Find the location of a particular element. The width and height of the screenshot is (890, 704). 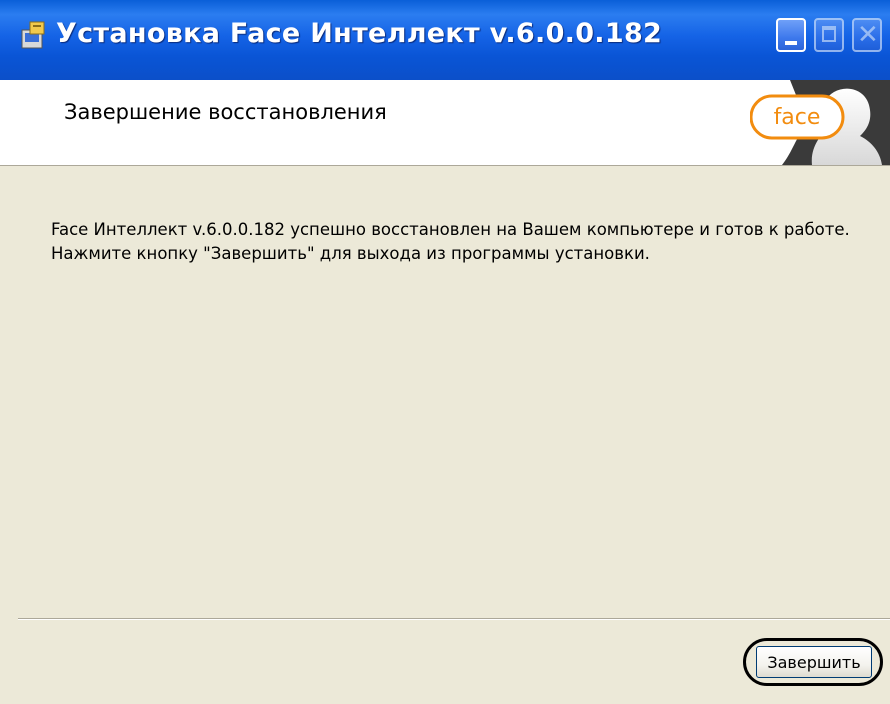

window-title: Установка Face Интеллект v.6.0.0.182 is located at coordinates (359, 33).